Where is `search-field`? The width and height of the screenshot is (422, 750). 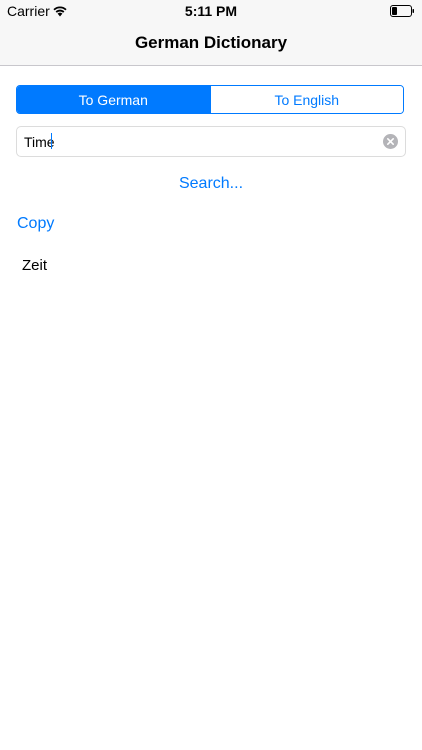 search-field is located at coordinates (211, 141).